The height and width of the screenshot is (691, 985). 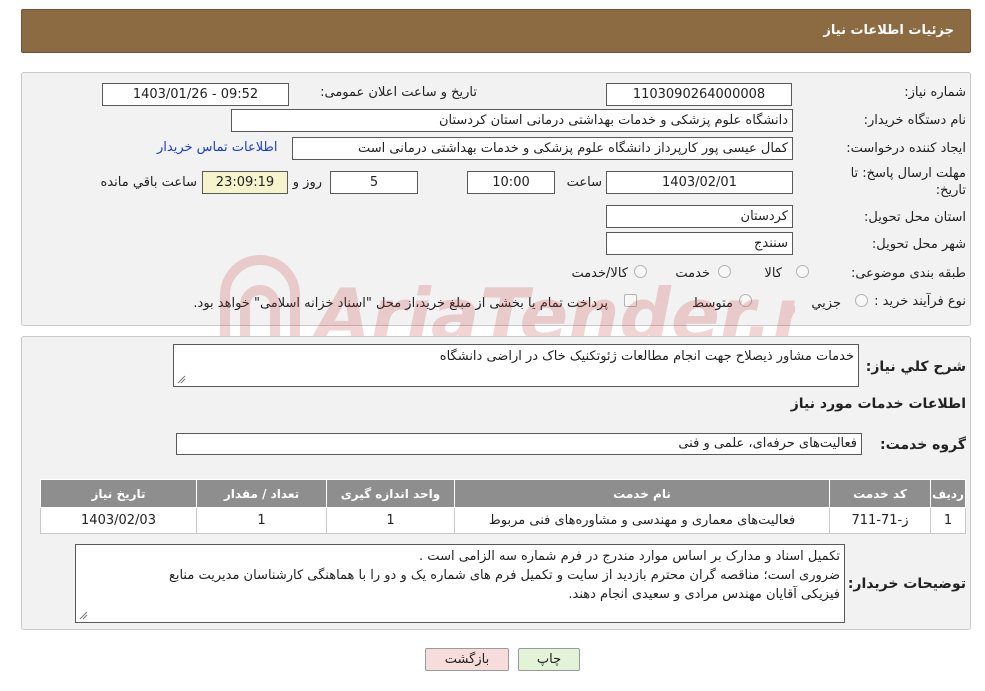 I want to click on category-goods-service-label: کالا/خدمت, so click(x=599, y=273).